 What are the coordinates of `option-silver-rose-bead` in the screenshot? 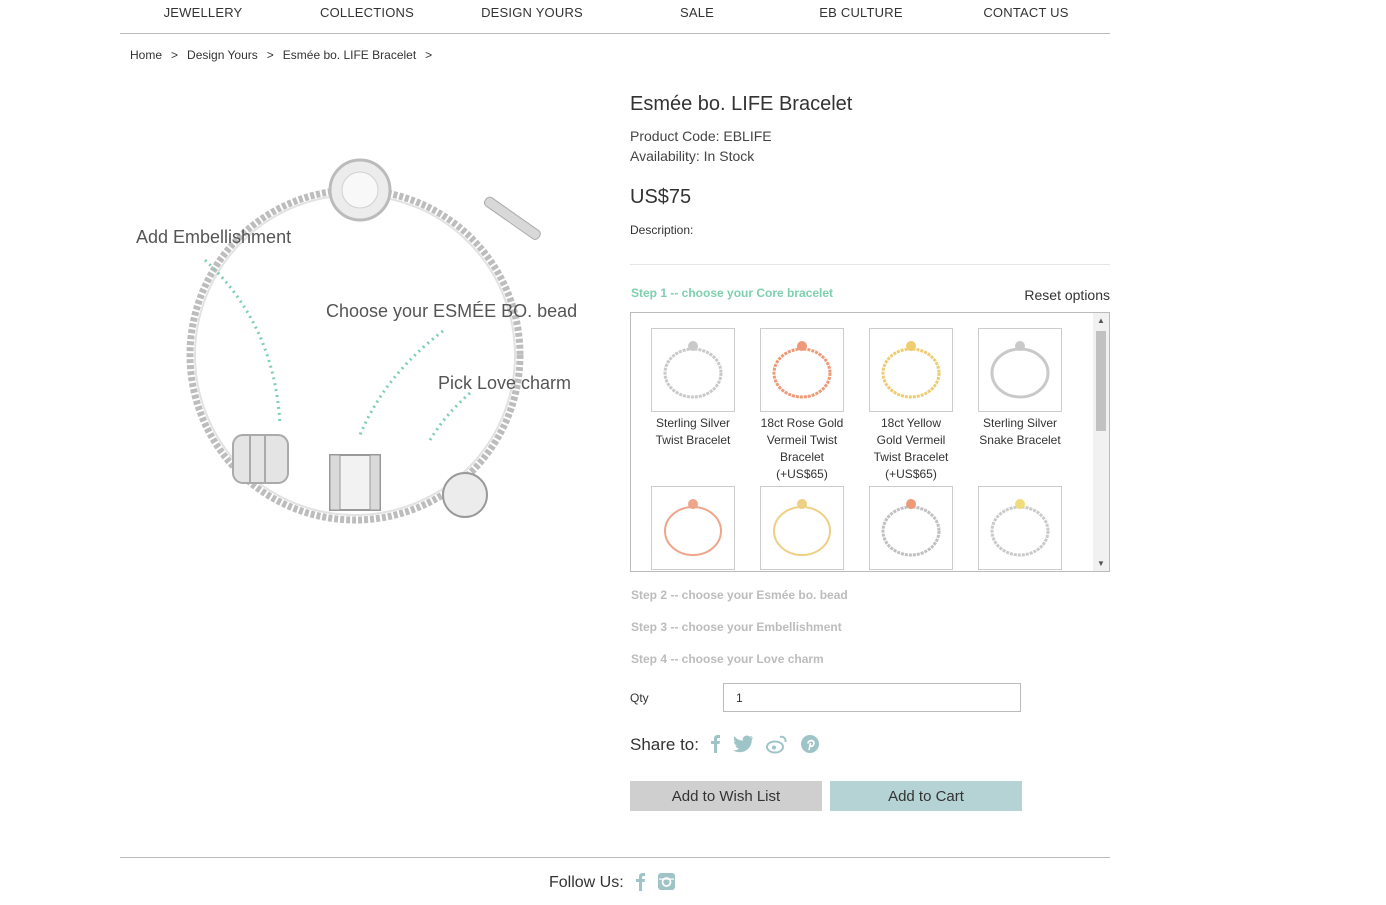 It's located at (911, 528).